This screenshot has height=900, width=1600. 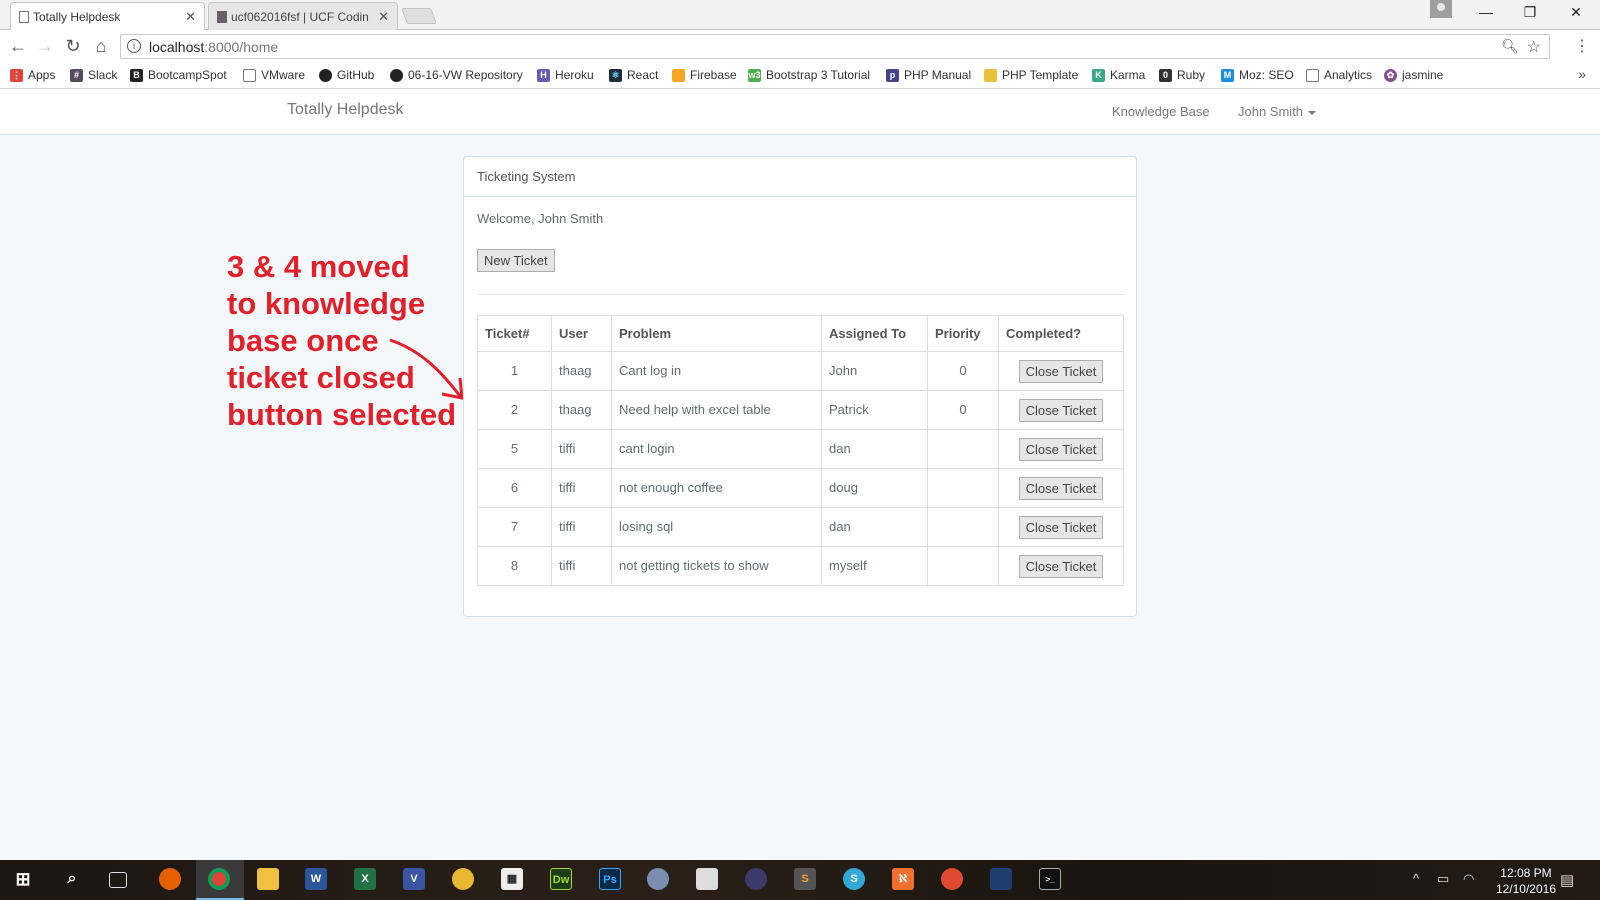 What do you see at coordinates (16, 75) in the screenshot?
I see `apps-grid-icon: ⋮` at bounding box center [16, 75].